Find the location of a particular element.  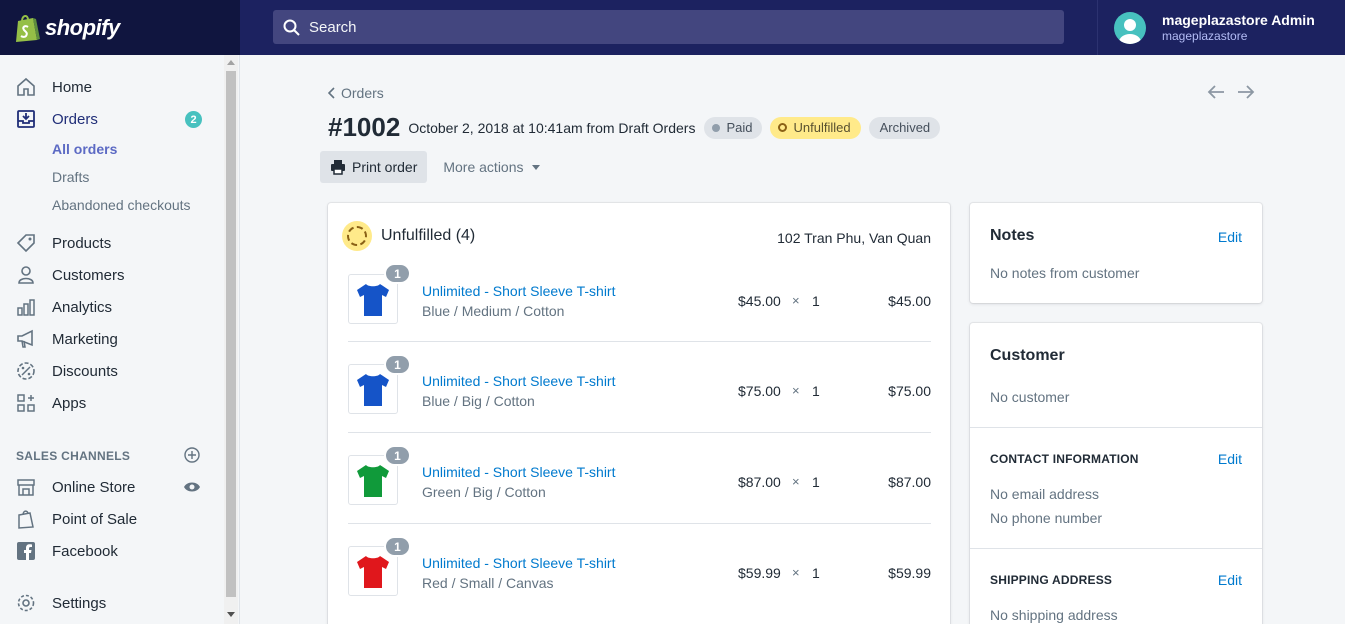

sales-channels-heading: SALES CHANNELS is located at coordinates (73, 456).